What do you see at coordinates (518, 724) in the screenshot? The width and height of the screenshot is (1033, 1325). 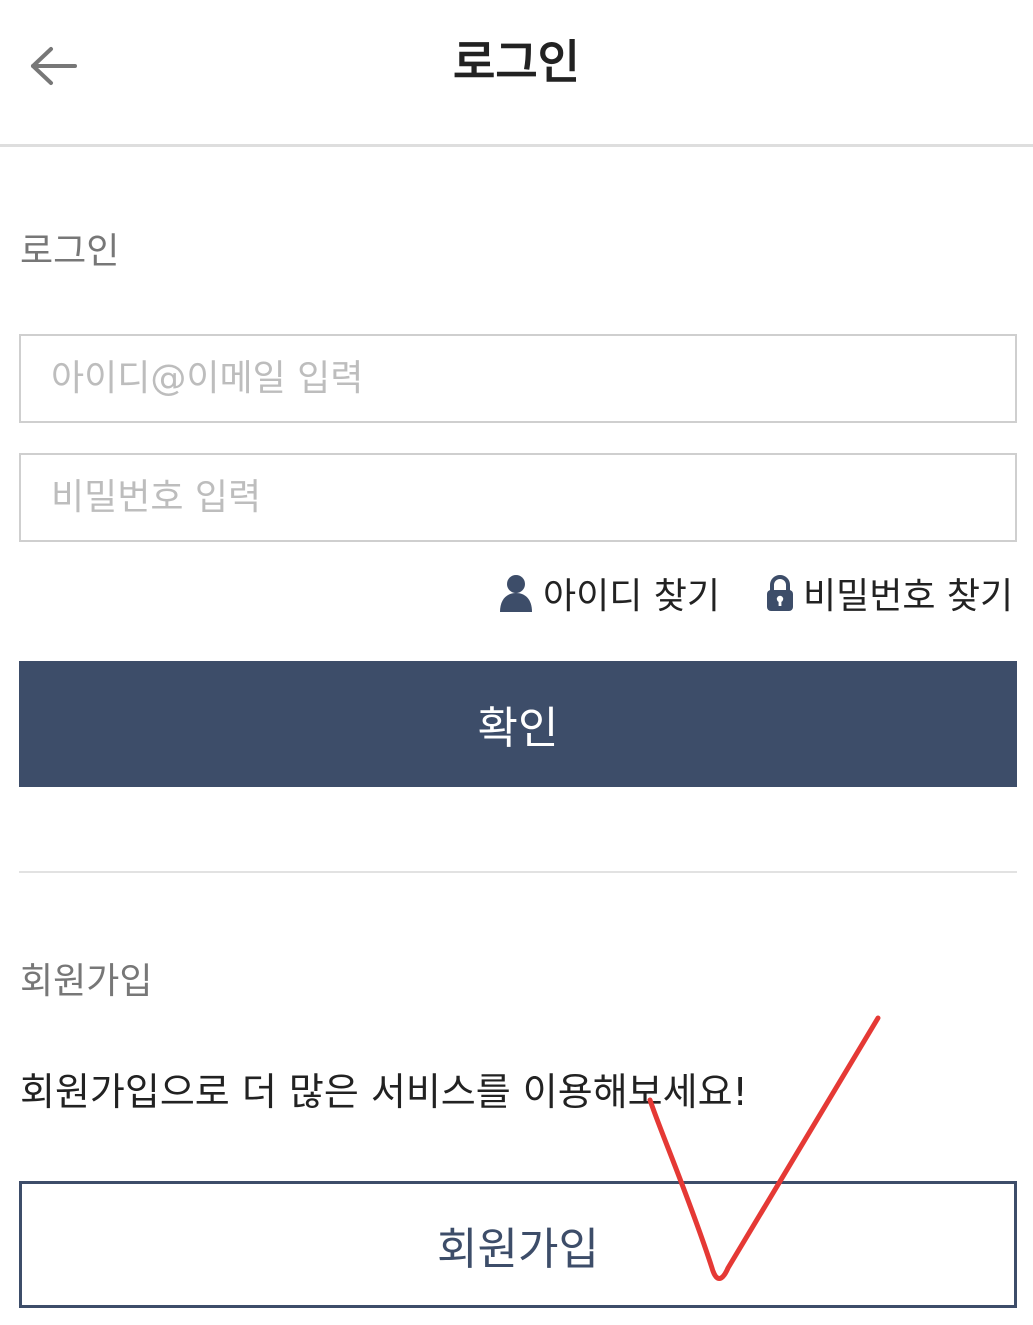 I see `confirm-button: 확인` at bounding box center [518, 724].